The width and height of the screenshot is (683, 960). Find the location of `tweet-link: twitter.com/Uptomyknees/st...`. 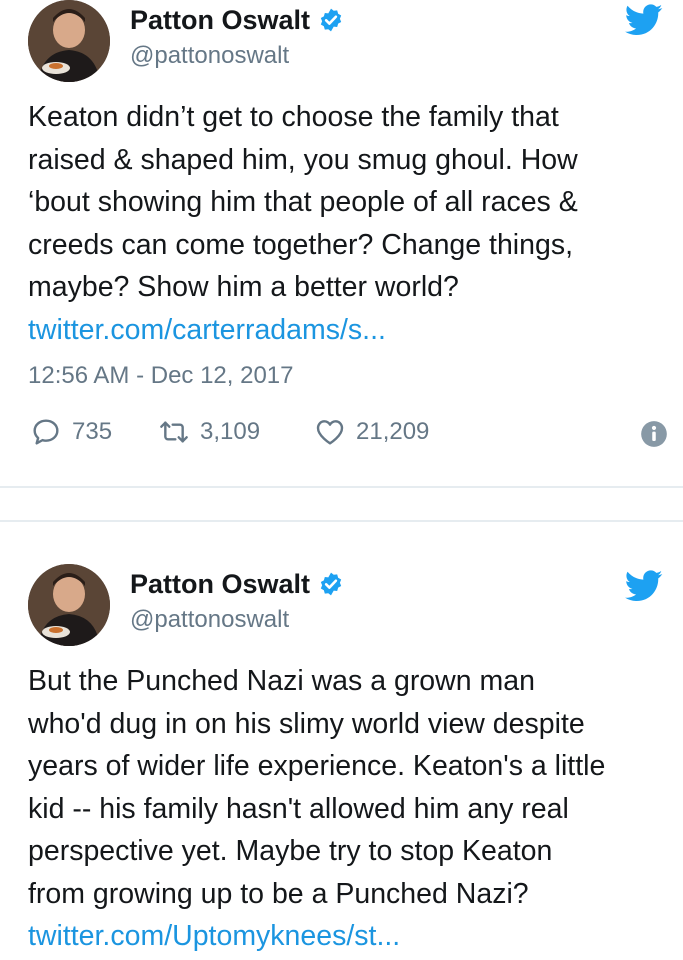

tweet-link: twitter.com/Uptomyknees/st... is located at coordinates (214, 936).